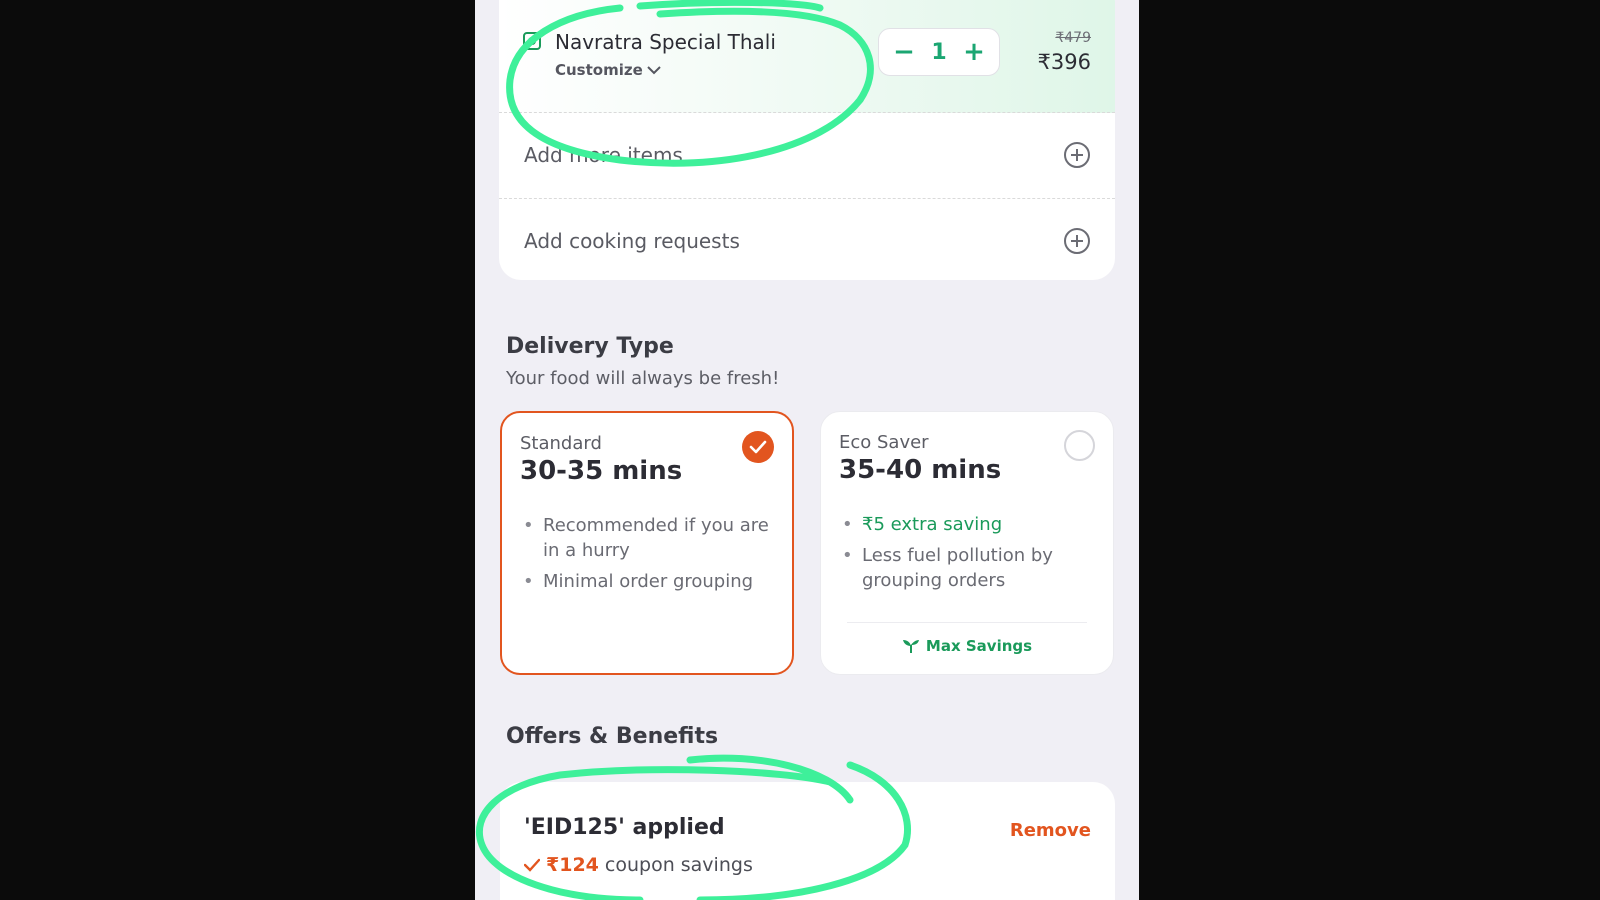 This screenshot has width=1600, height=900. Describe the element at coordinates (1064, 62) in the screenshot. I see `discounted-price: ₹396` at that location.